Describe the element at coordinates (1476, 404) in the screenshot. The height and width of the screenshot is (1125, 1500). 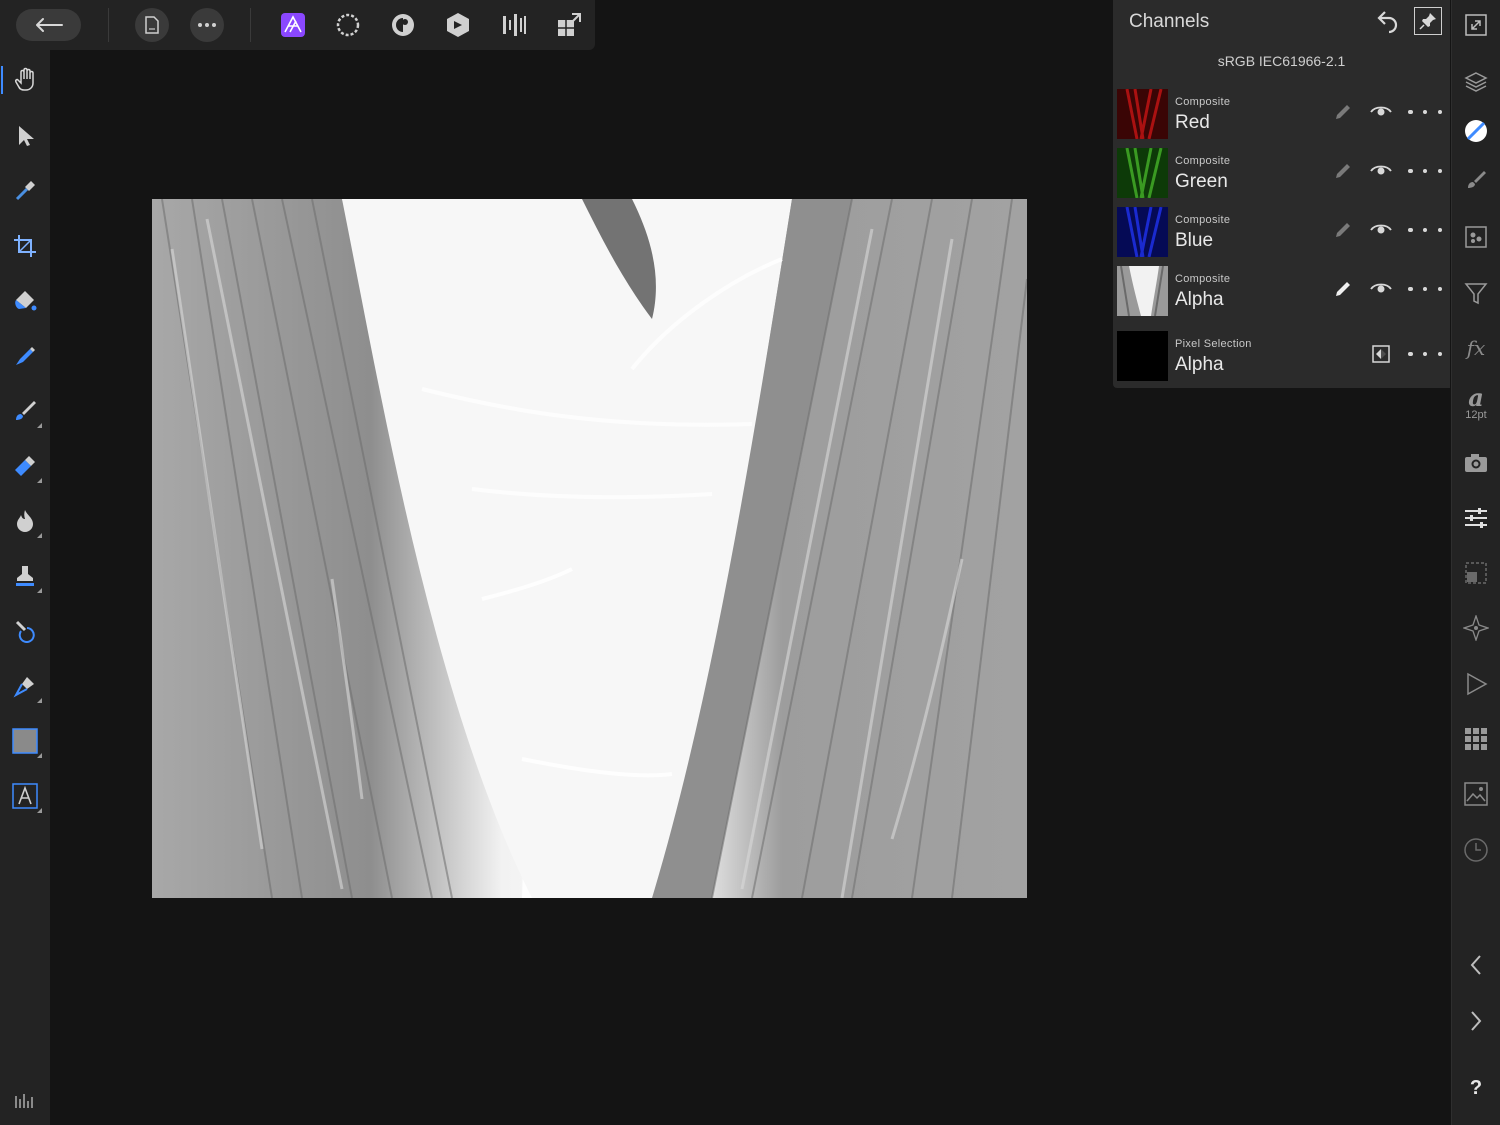
I see `text-styles-studio: a 12pt` at that location.